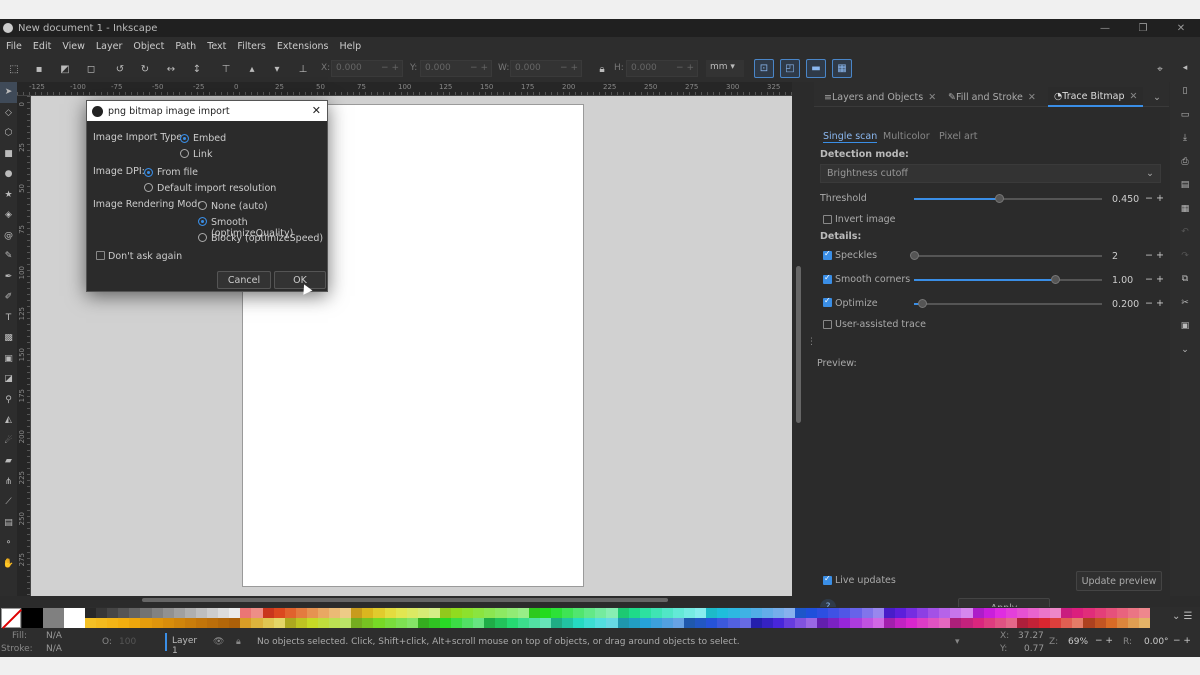 This screenshot has height=675, width=1200. What do you see at coordinates (171, 69) in the screenshot?
I see `flip-horizontal-icon: ↔` at bounding box center [171, 69].